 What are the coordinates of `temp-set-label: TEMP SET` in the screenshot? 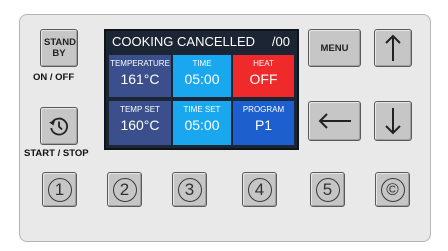 It's located at (140, 109).